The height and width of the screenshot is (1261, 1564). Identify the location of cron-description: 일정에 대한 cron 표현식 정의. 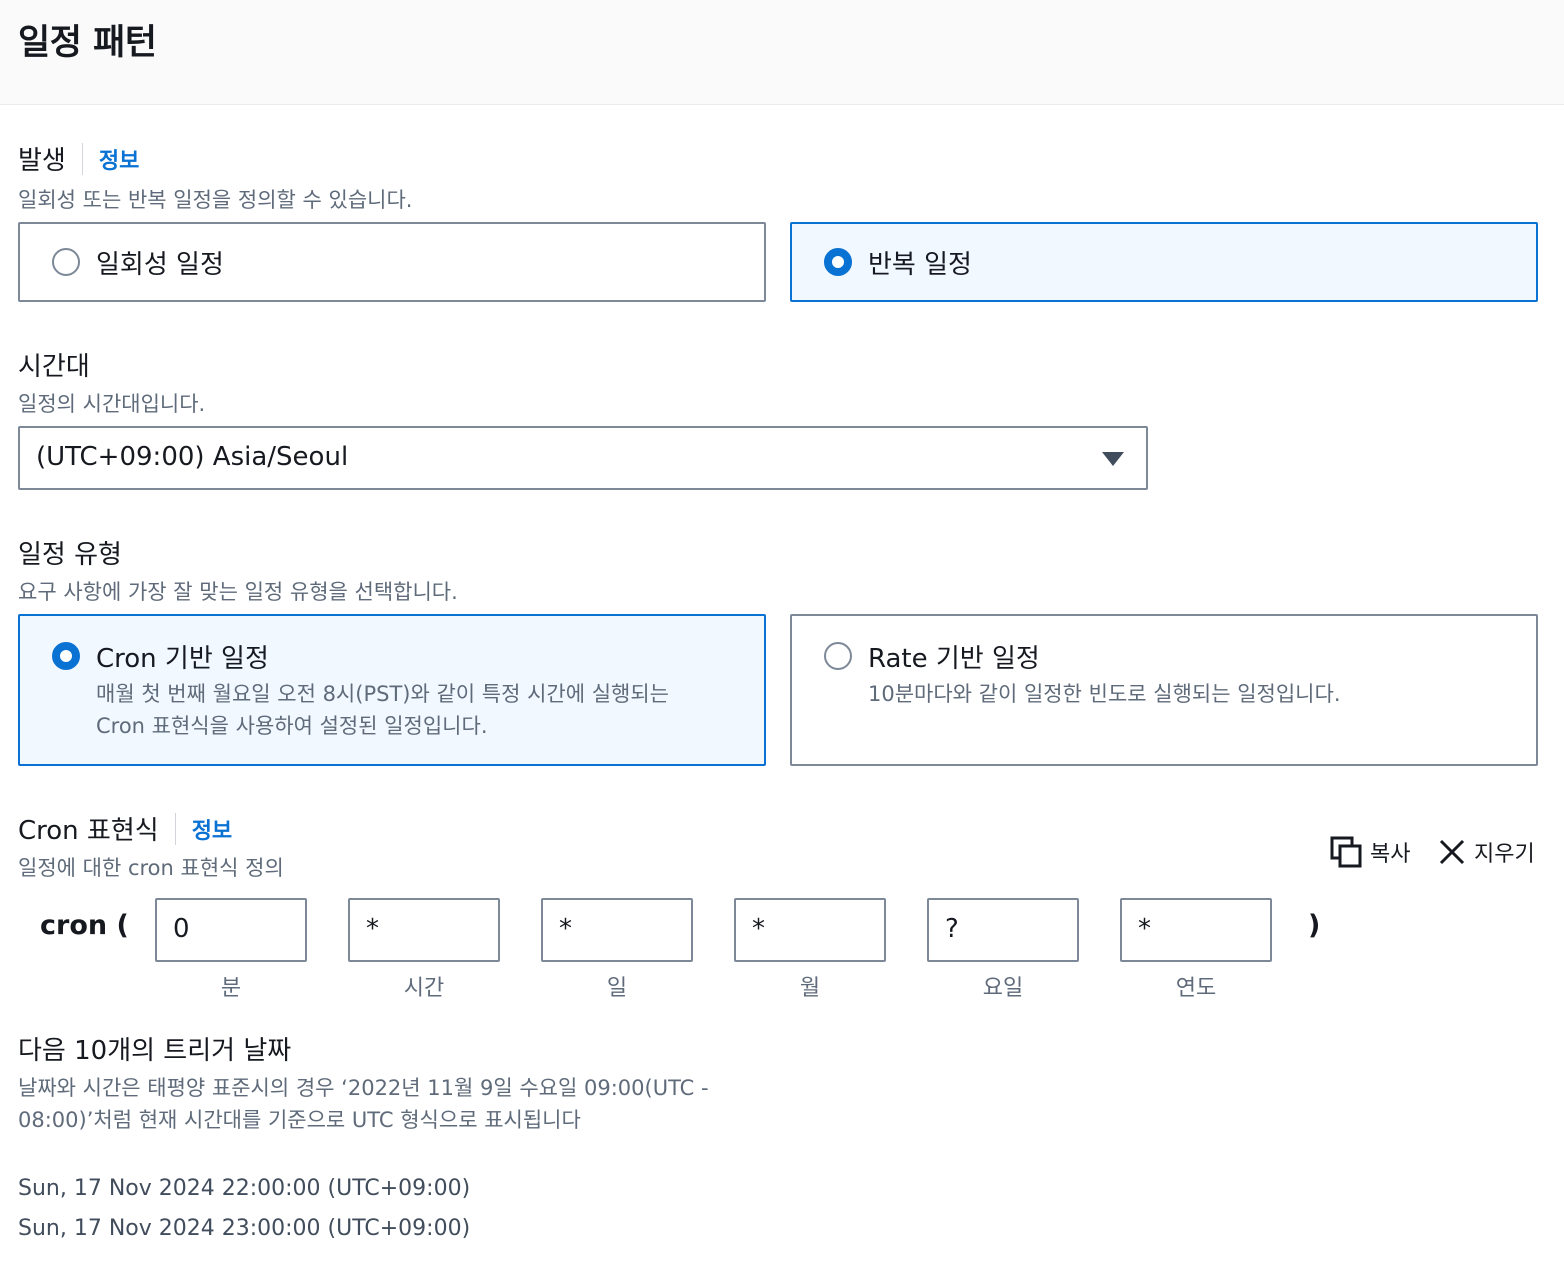
(151, 868).